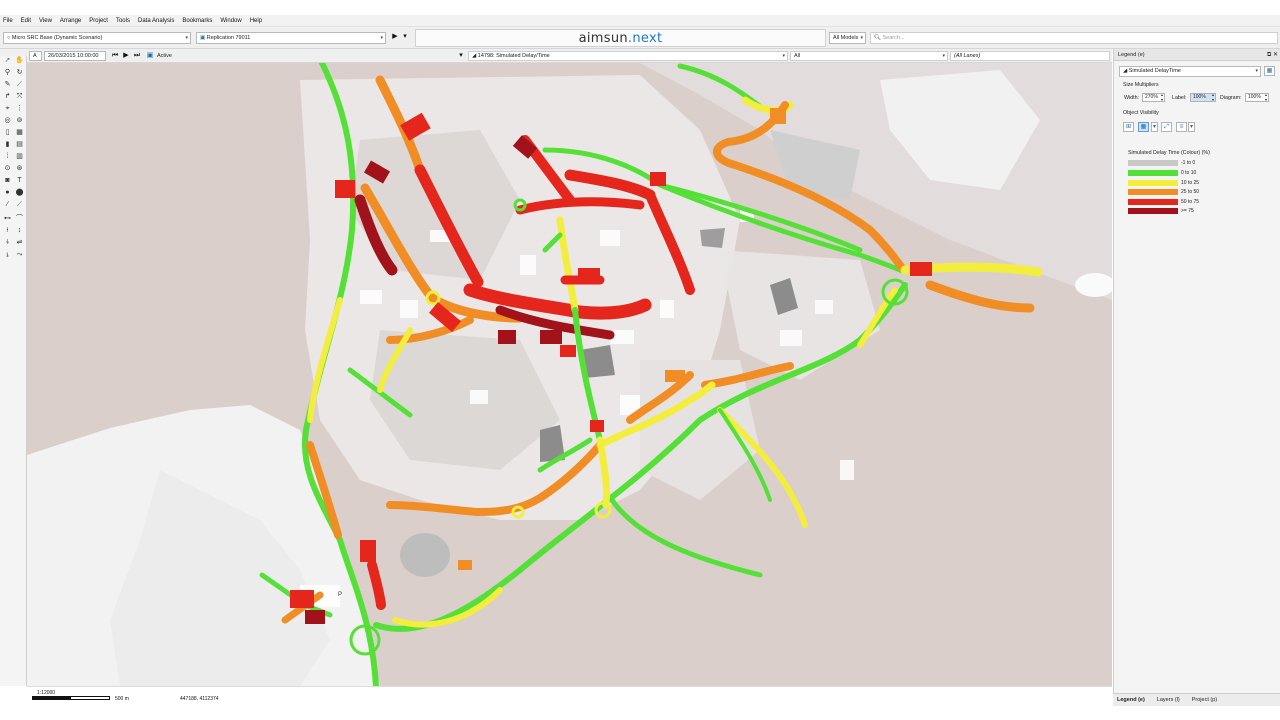 Image resolution: width=1280 pixels, height=720 pixels. What do you see at coordinates (1030, 56) in the screenshot?
I see `lanes-select: (All Lanes)` at bounding box center [1030, 56].